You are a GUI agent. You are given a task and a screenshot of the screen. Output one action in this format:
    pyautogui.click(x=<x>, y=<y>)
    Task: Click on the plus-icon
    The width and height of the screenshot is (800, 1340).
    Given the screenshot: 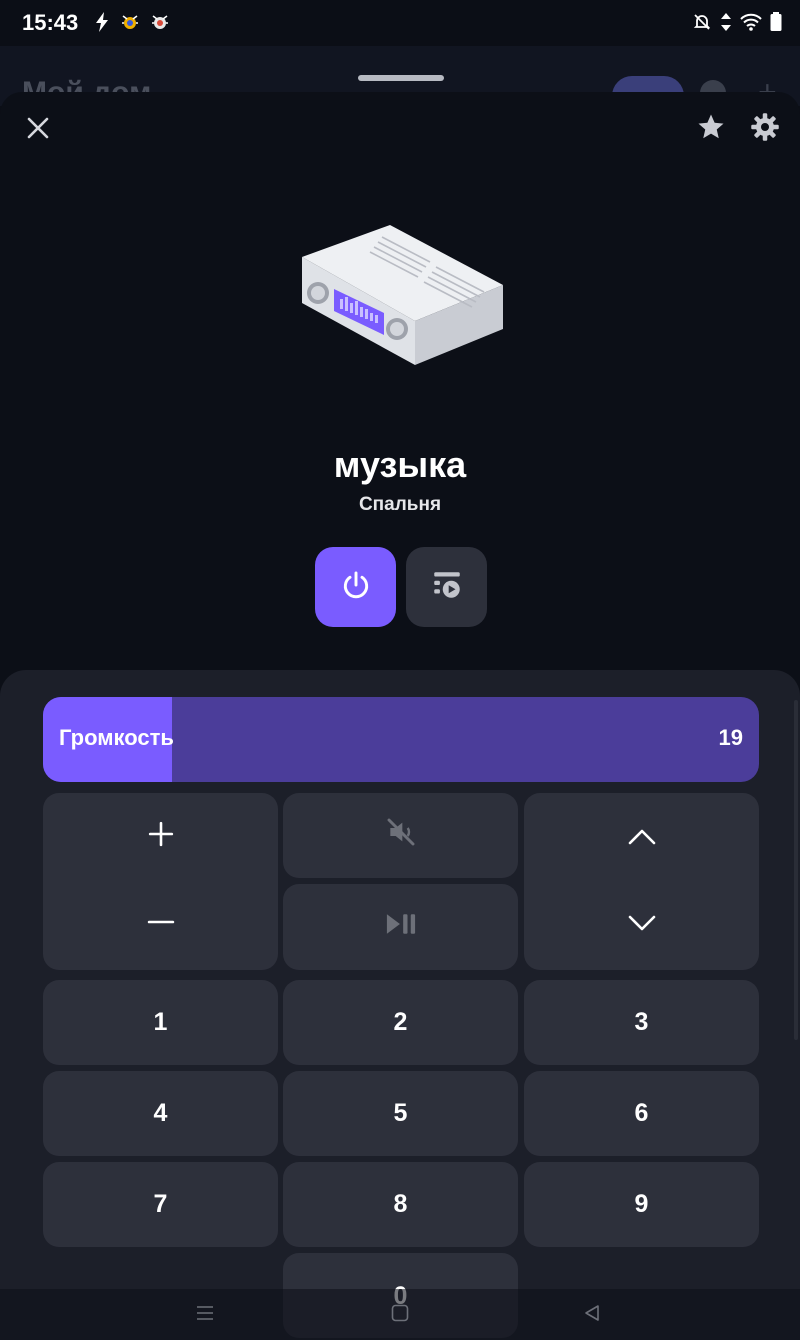 What is the action you would take?
    pyautogui.click(x=161, y=837)
    